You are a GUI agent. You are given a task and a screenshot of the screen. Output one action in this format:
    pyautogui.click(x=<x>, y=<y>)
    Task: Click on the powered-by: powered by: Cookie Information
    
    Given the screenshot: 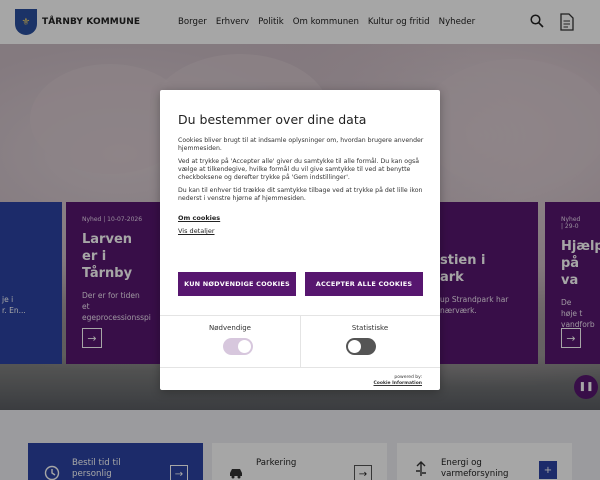 What is the action you would take?
    pyautogui.click(x=397, y=380)
    